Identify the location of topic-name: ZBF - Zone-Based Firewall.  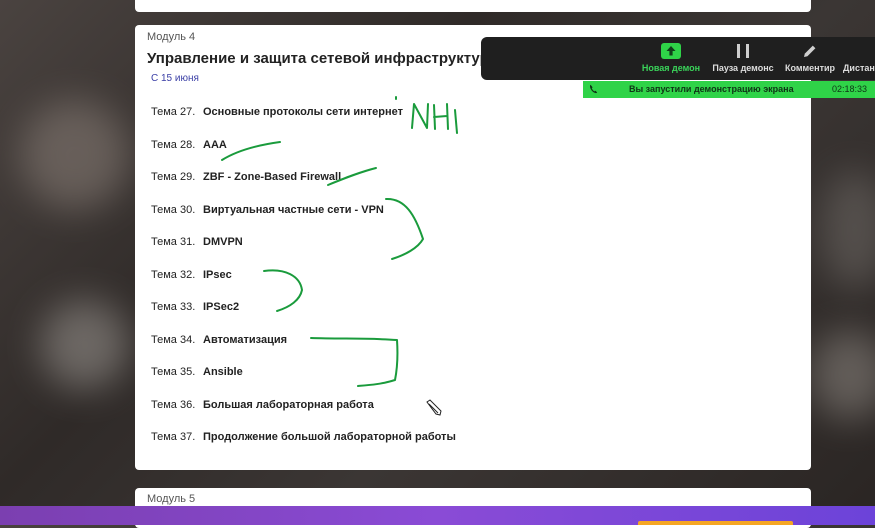
(272, 177).